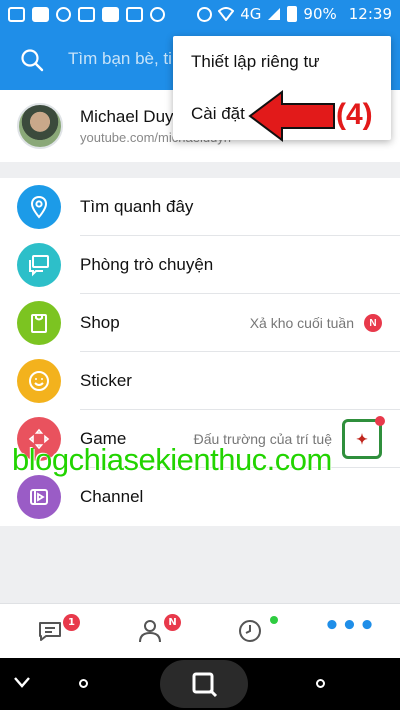 The height and width of the screenshot is (710, 400). What do you see at coordinates (83, 683) in the screenshot?
I see `nav-back-dot-icon` at bounding box center [83, 683].